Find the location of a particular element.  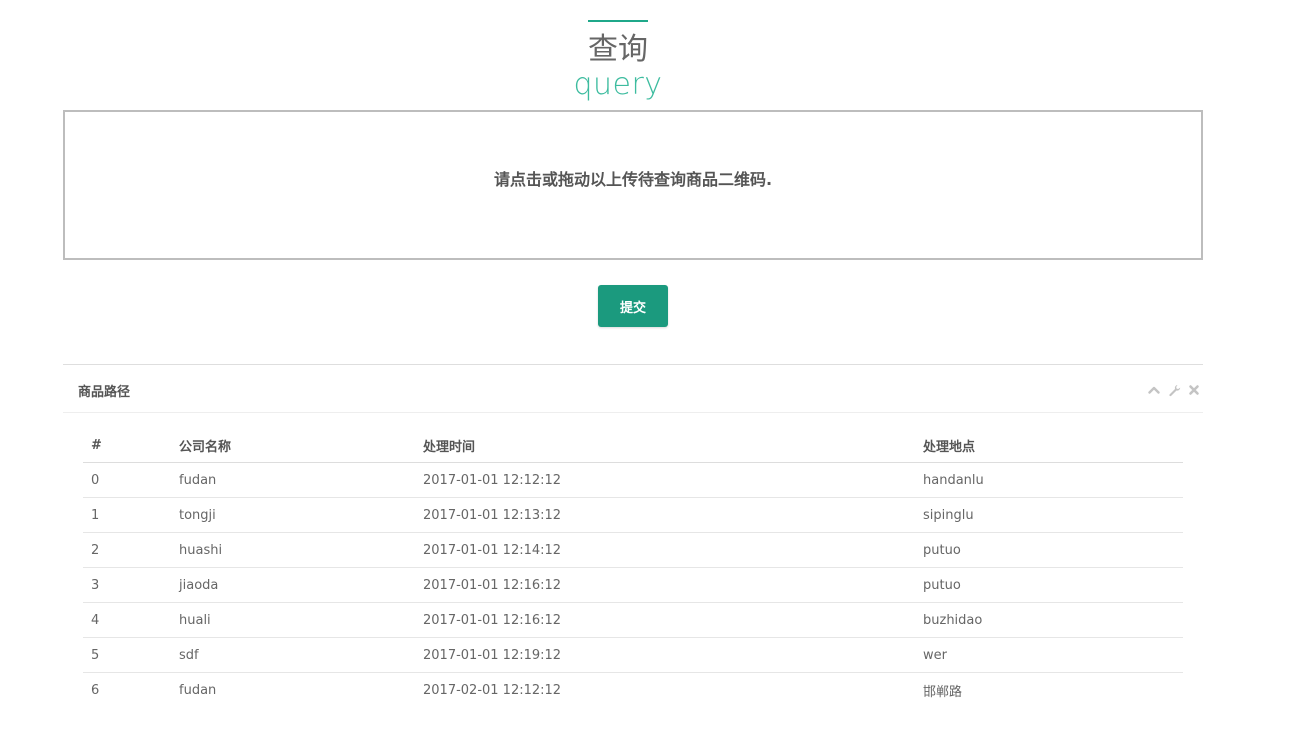

table-row: 3 jiaoda 2017-01-01 12:16:12 putuo is located at coordinates (633, 585).